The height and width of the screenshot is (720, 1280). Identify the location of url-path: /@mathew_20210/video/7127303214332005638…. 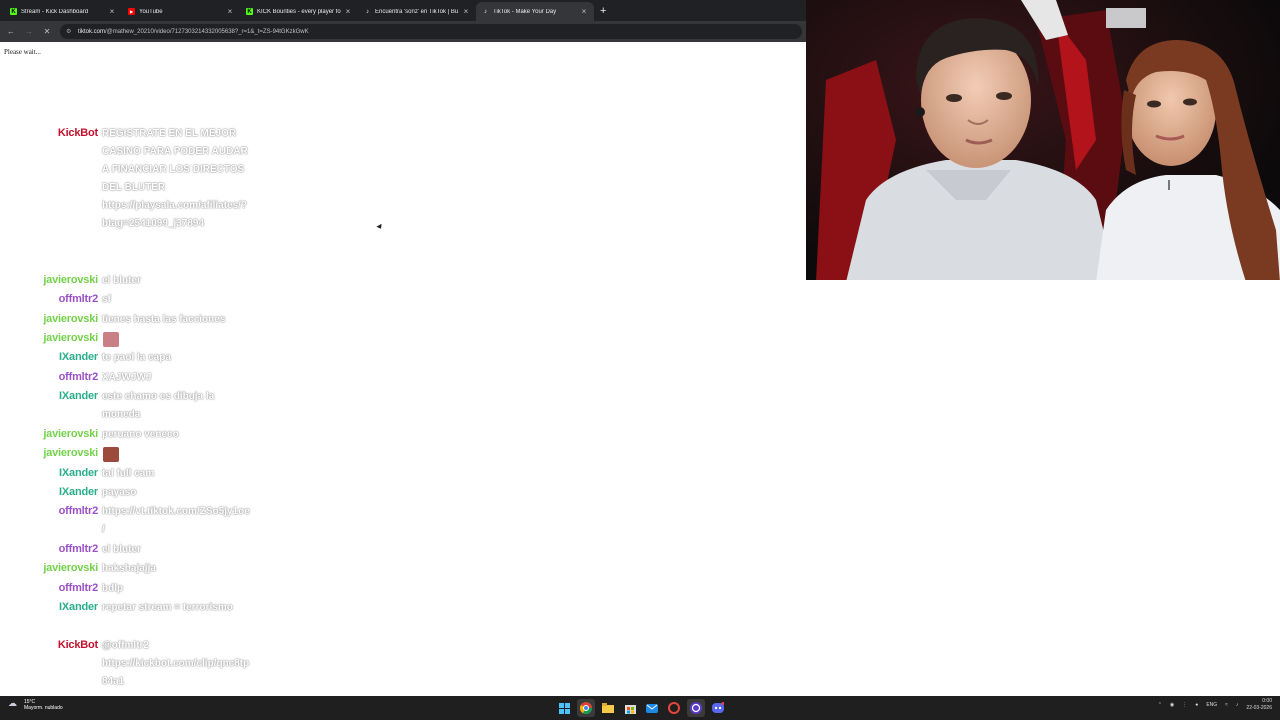
(207, 31).